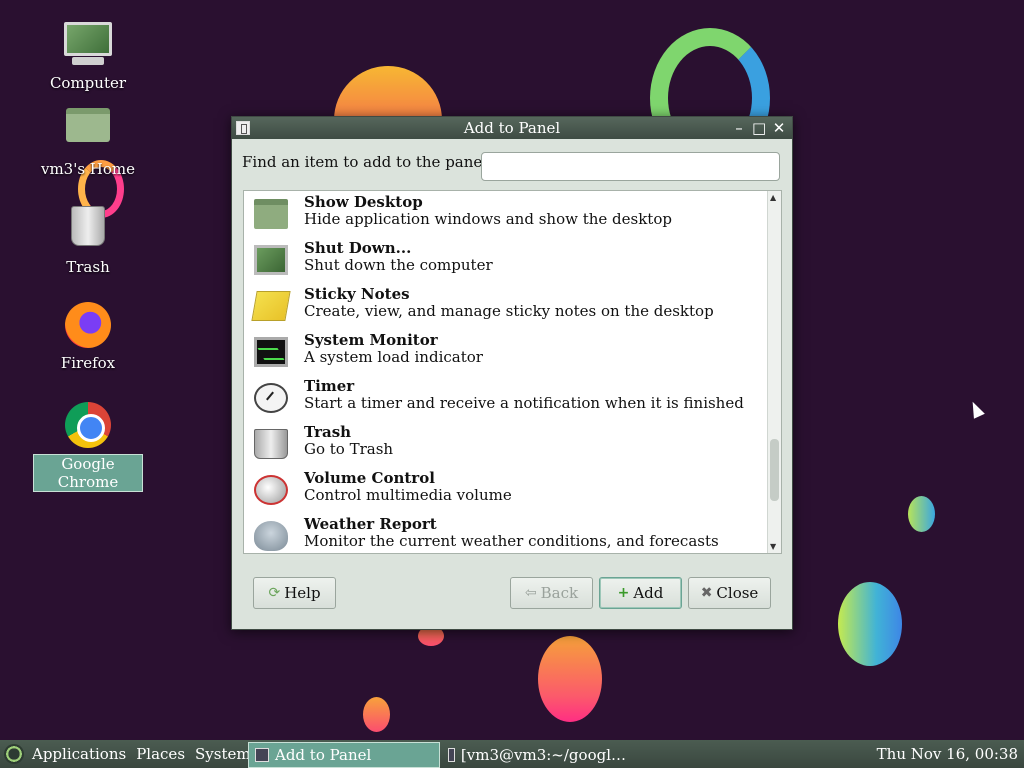  What do you see at coordinates (623, 593) in the screenshot?
I see `plus-icon: +` at bounding box center [623, 593].